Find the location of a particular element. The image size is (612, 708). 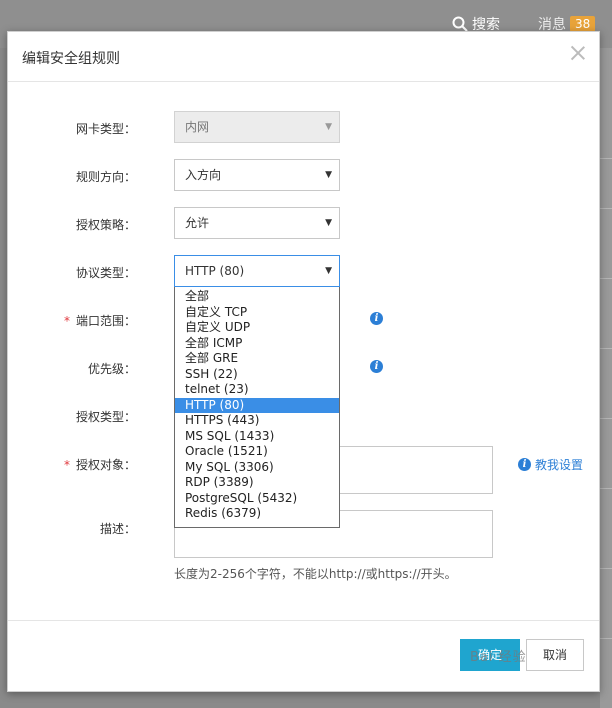

protocol-option: PostgreSQL (5432) is located at coordinates (257, 499).